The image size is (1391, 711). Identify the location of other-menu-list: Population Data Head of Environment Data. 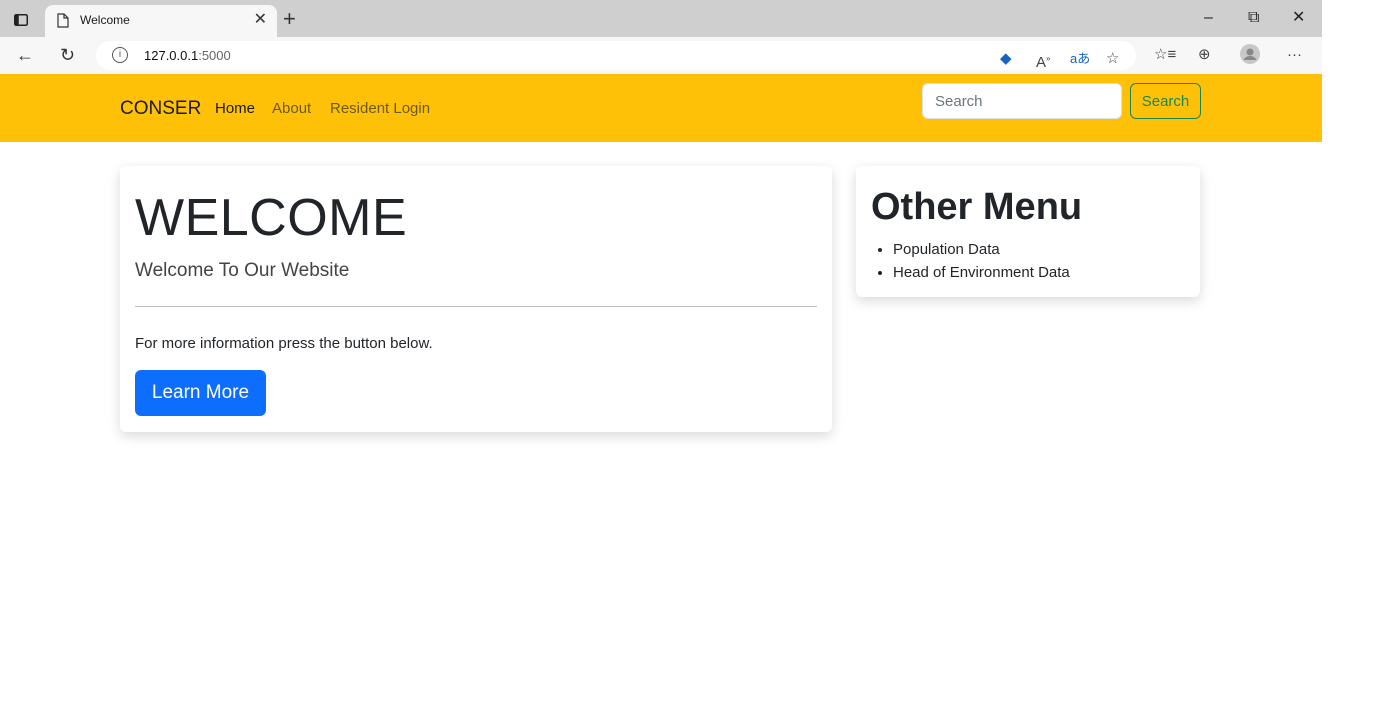
(970, 261).